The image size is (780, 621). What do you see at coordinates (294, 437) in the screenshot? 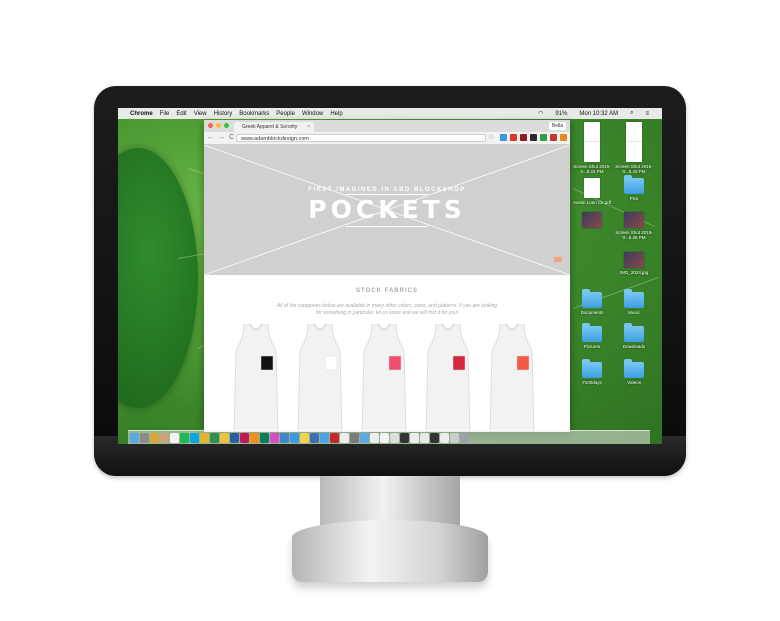
I see `dock-safari-icon` at bounding box center [294, 437].